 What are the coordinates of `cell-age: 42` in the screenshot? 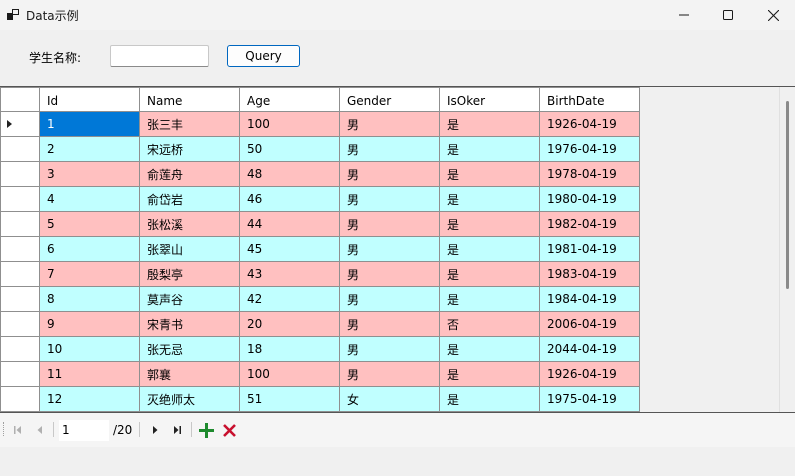 It's located at (289, 299).